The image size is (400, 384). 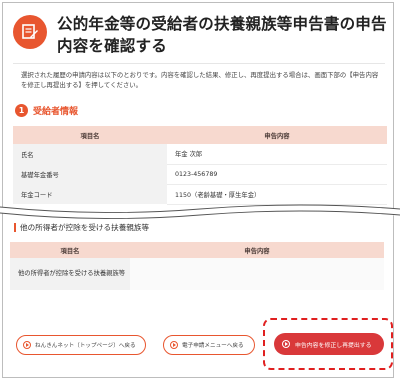 I want to click on table-row: 年金コード 1150（老齢基礎・厚生年金）, so click(x=200, y=194).